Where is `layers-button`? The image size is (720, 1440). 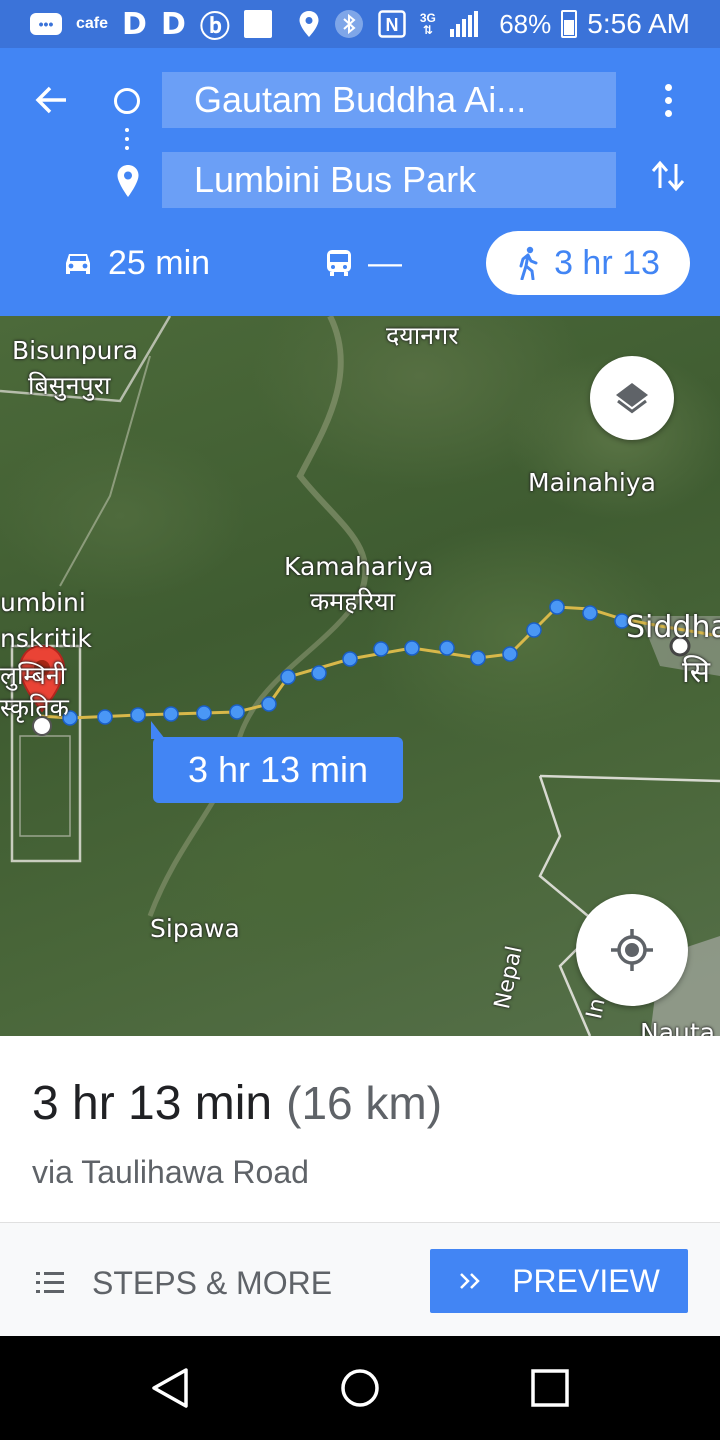 layers-button is located at coordinates (632, 398).